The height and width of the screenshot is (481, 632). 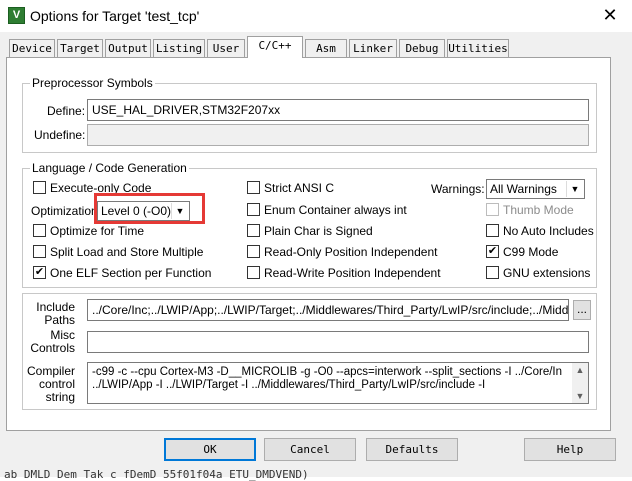 I want to click on compiler-string-scrollbar: ▲ ▼, so click(x=580, y=383).